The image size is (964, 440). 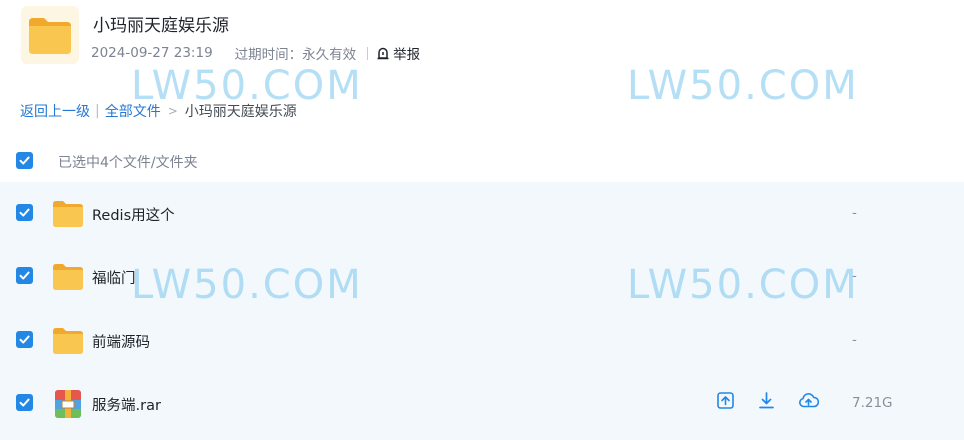 I want to click on share-meta: 2024-09-27 23:19 过期时间： 永久有效 举报, so click(x=255, y=53).